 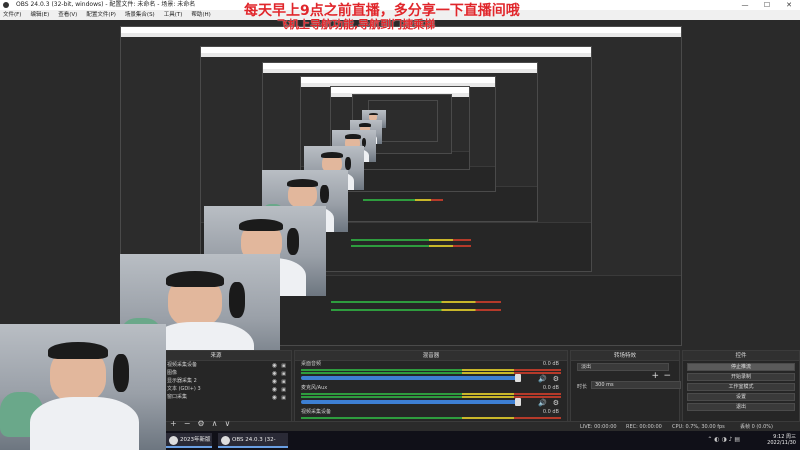 What do you see at coordinates (67, 15) in the screenshot?
I see `menu-view: 查看(V)` at bounding box center [67, 15].